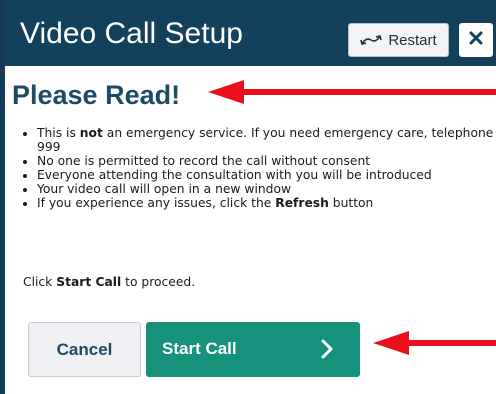 The height and width of the screenshot is (394, 496). Describe the element at coordinates (89, 282) in the screenshot. I see `proceed-emphasis: Start Call` at that location.